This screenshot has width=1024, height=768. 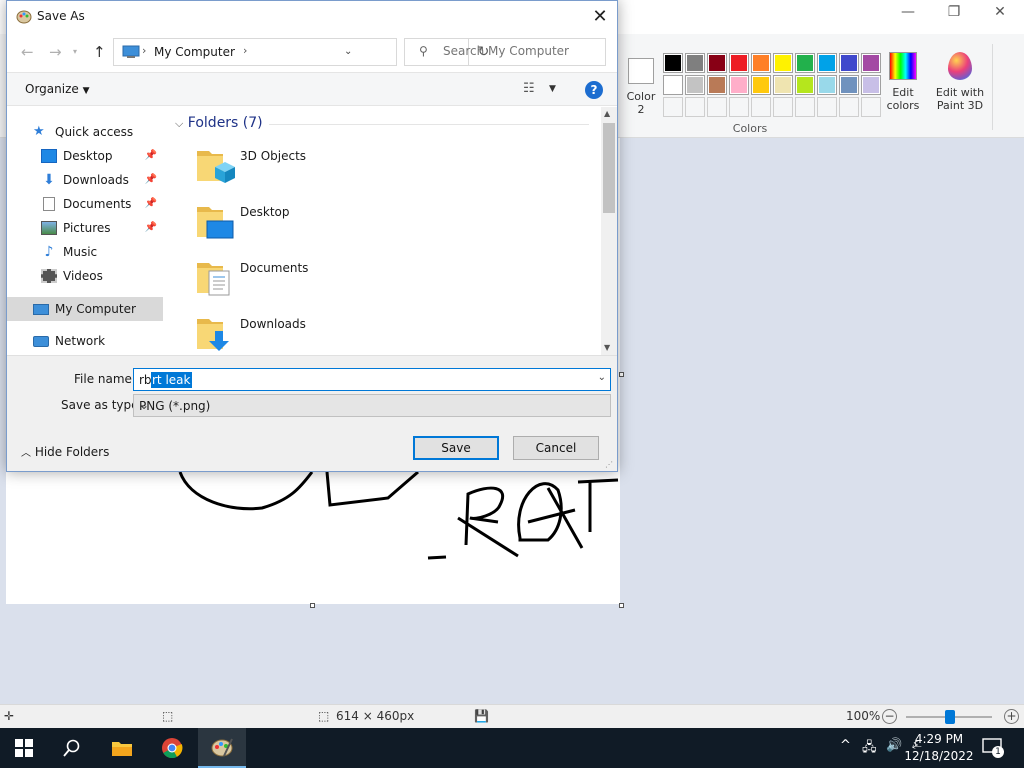 I want to click on dialog-close-button: ✕, so click(x=600, y=16).